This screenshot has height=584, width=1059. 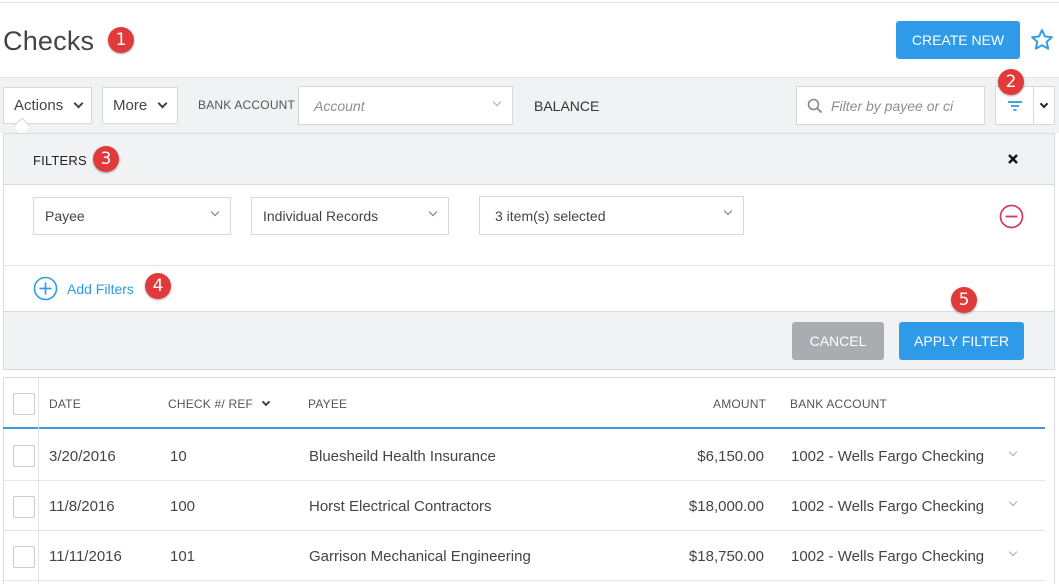 What do you see at coordinates (838, 404) in the screenshot?
I see `column-header-bank-account: BANK ACCOUNT` at bounding box center [838, 404].